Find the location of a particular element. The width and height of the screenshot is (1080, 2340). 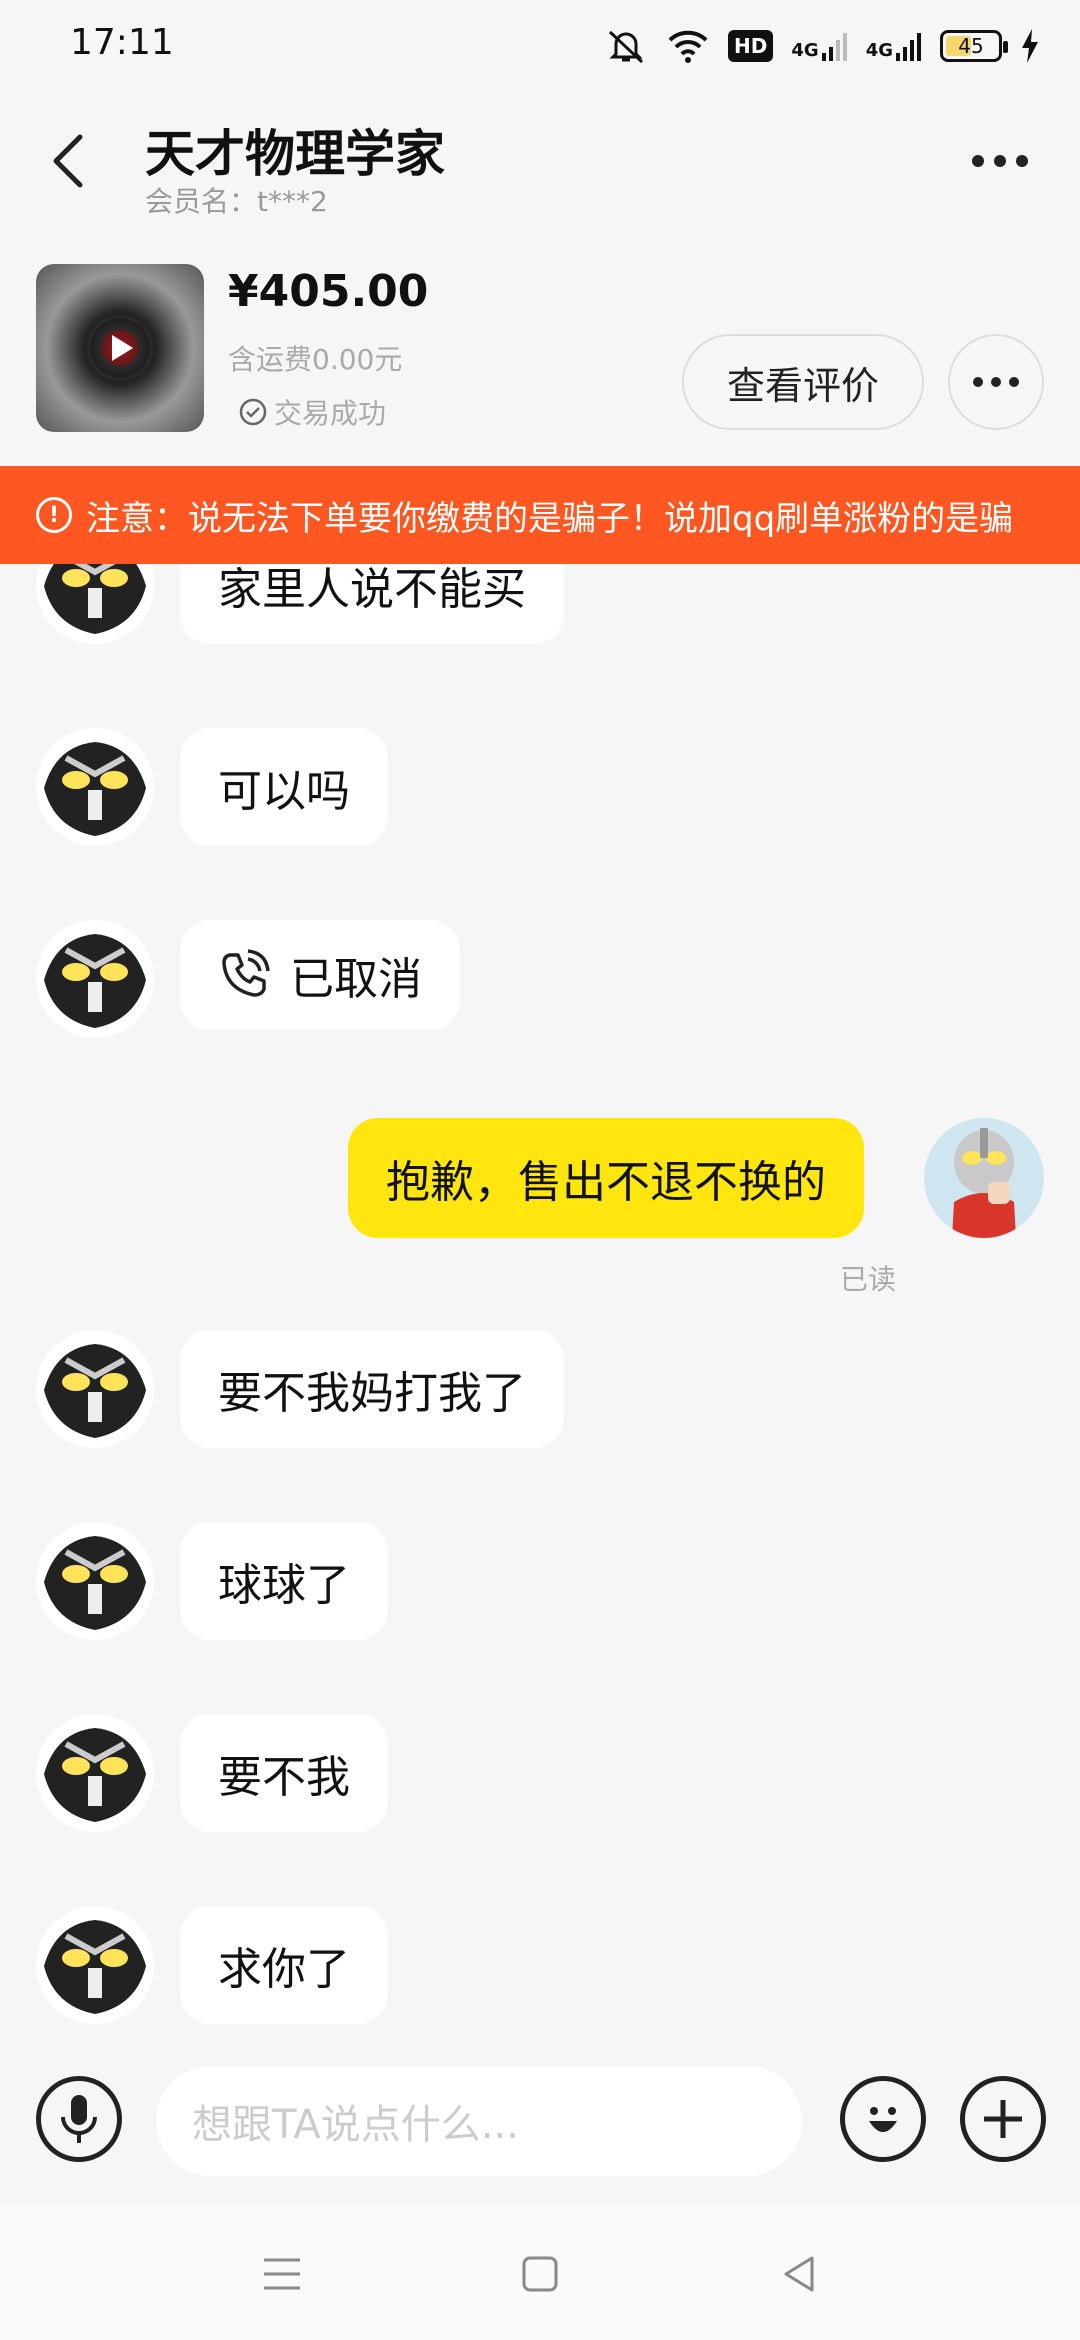

emoji-button is located at coordinates (883, 2119).